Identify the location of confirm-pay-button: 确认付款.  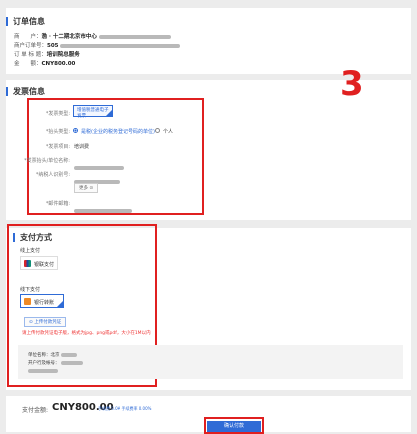
(234, 426).